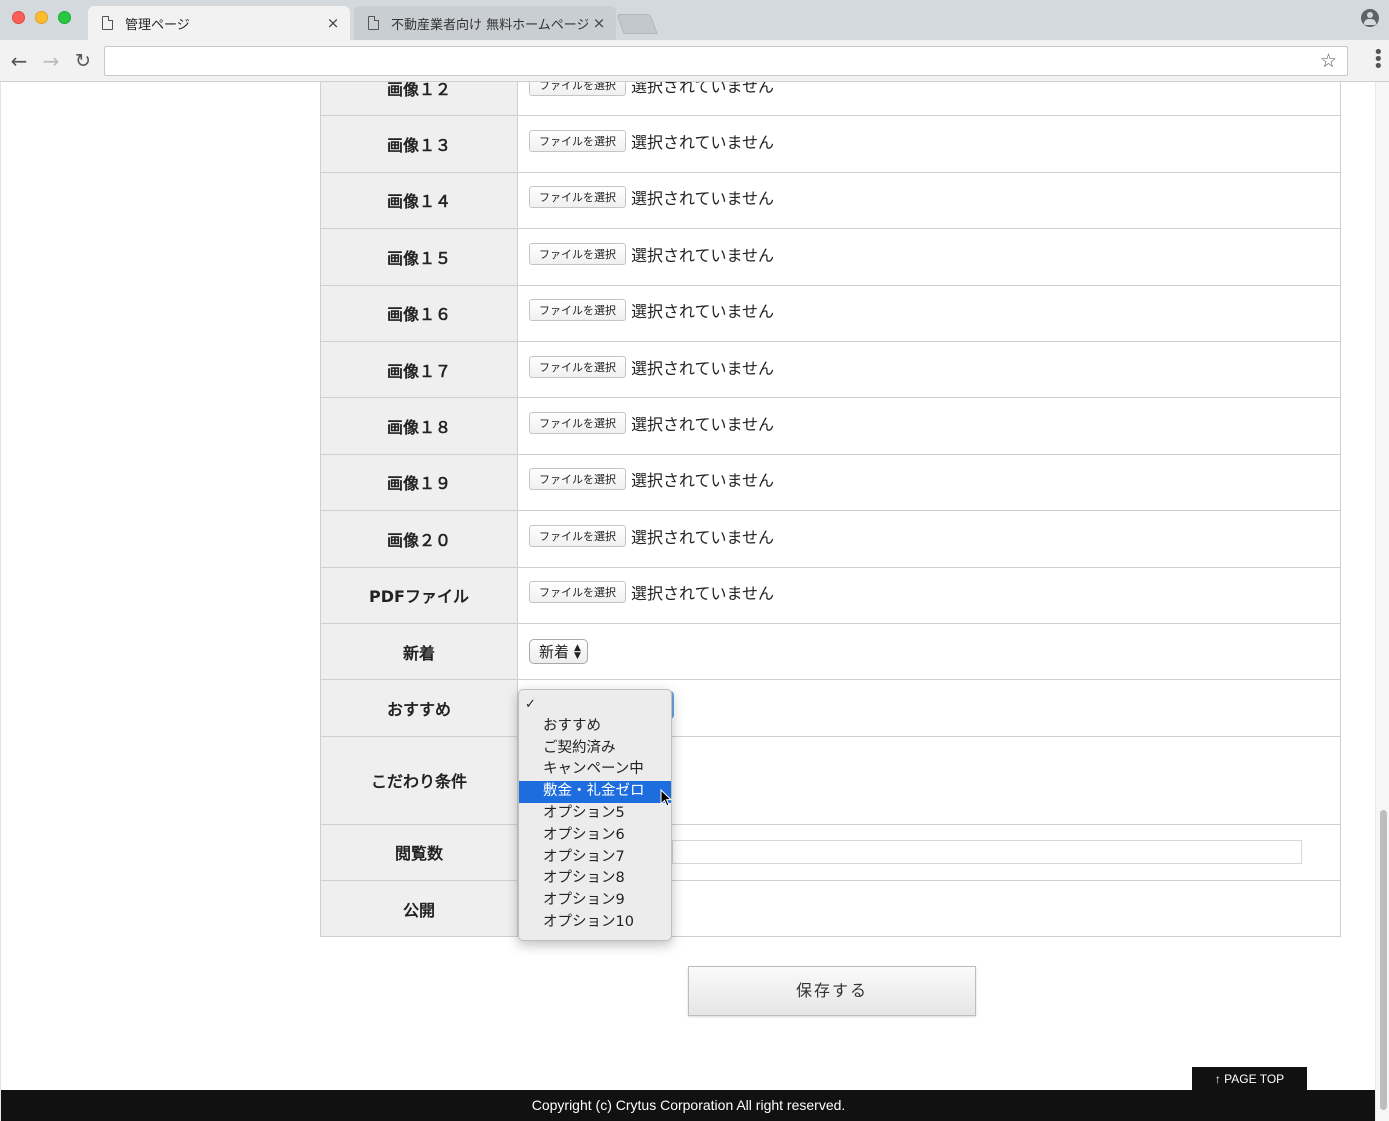 The width and height of the screenshot is (1389, 1121). I want to click on dropdown-option: ご契約済み, so click(595, 749).